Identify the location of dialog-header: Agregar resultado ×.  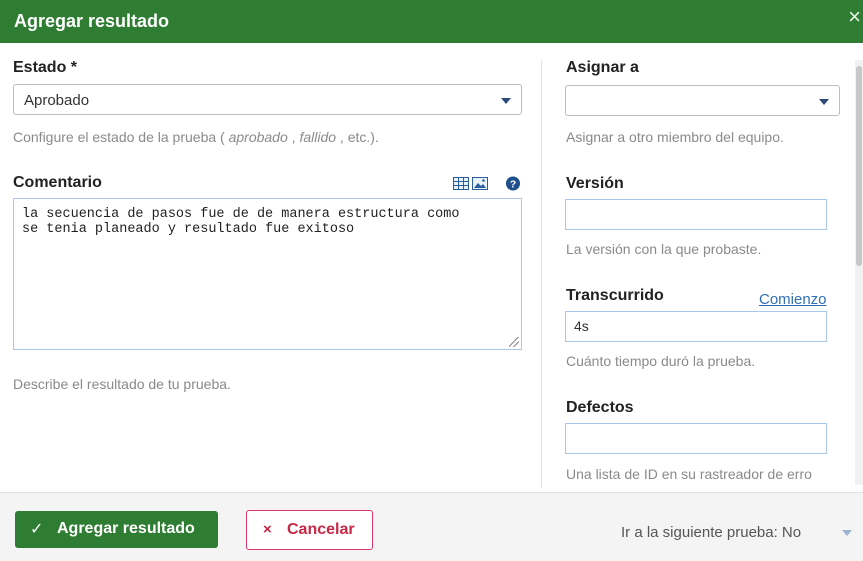
(431, 21).